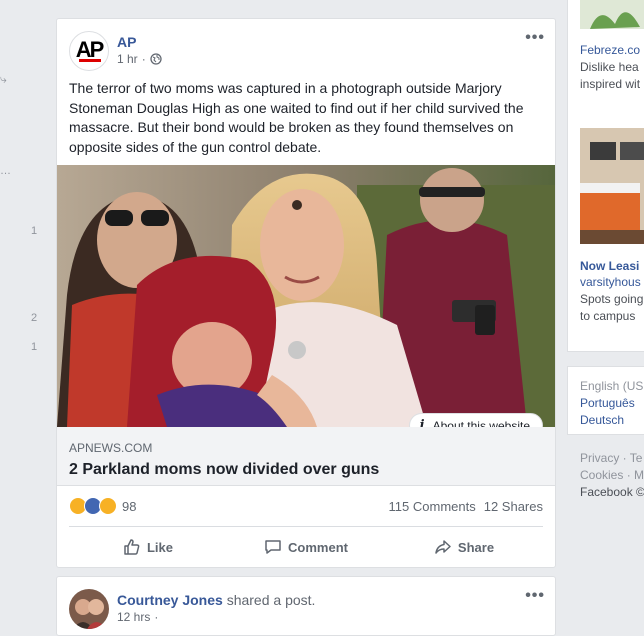  Describe the element at coordinates (306, 526) in the screenshot. I see `actions-divider` at that location.